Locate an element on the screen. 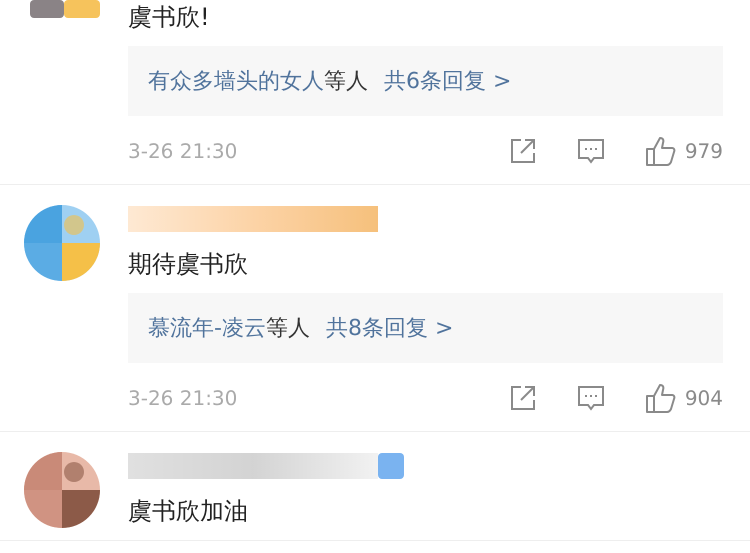  like-count: 979 is located at coordinates (703, 151).